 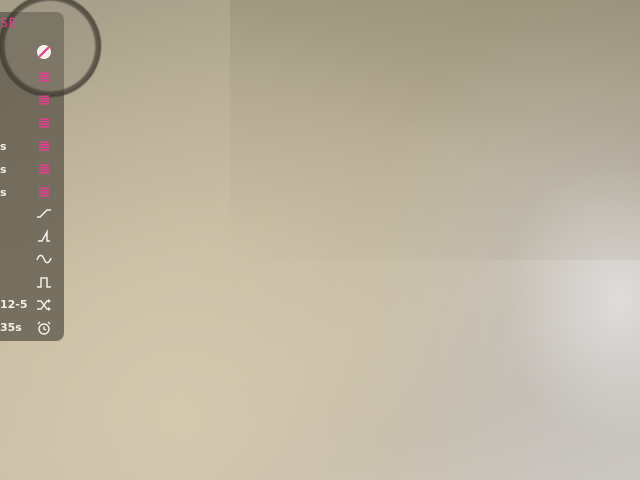 What do you see at coordinates (14, 304) in the screenshot?
I see `row-value-label: 12-5` at bounding box center [14, 304].